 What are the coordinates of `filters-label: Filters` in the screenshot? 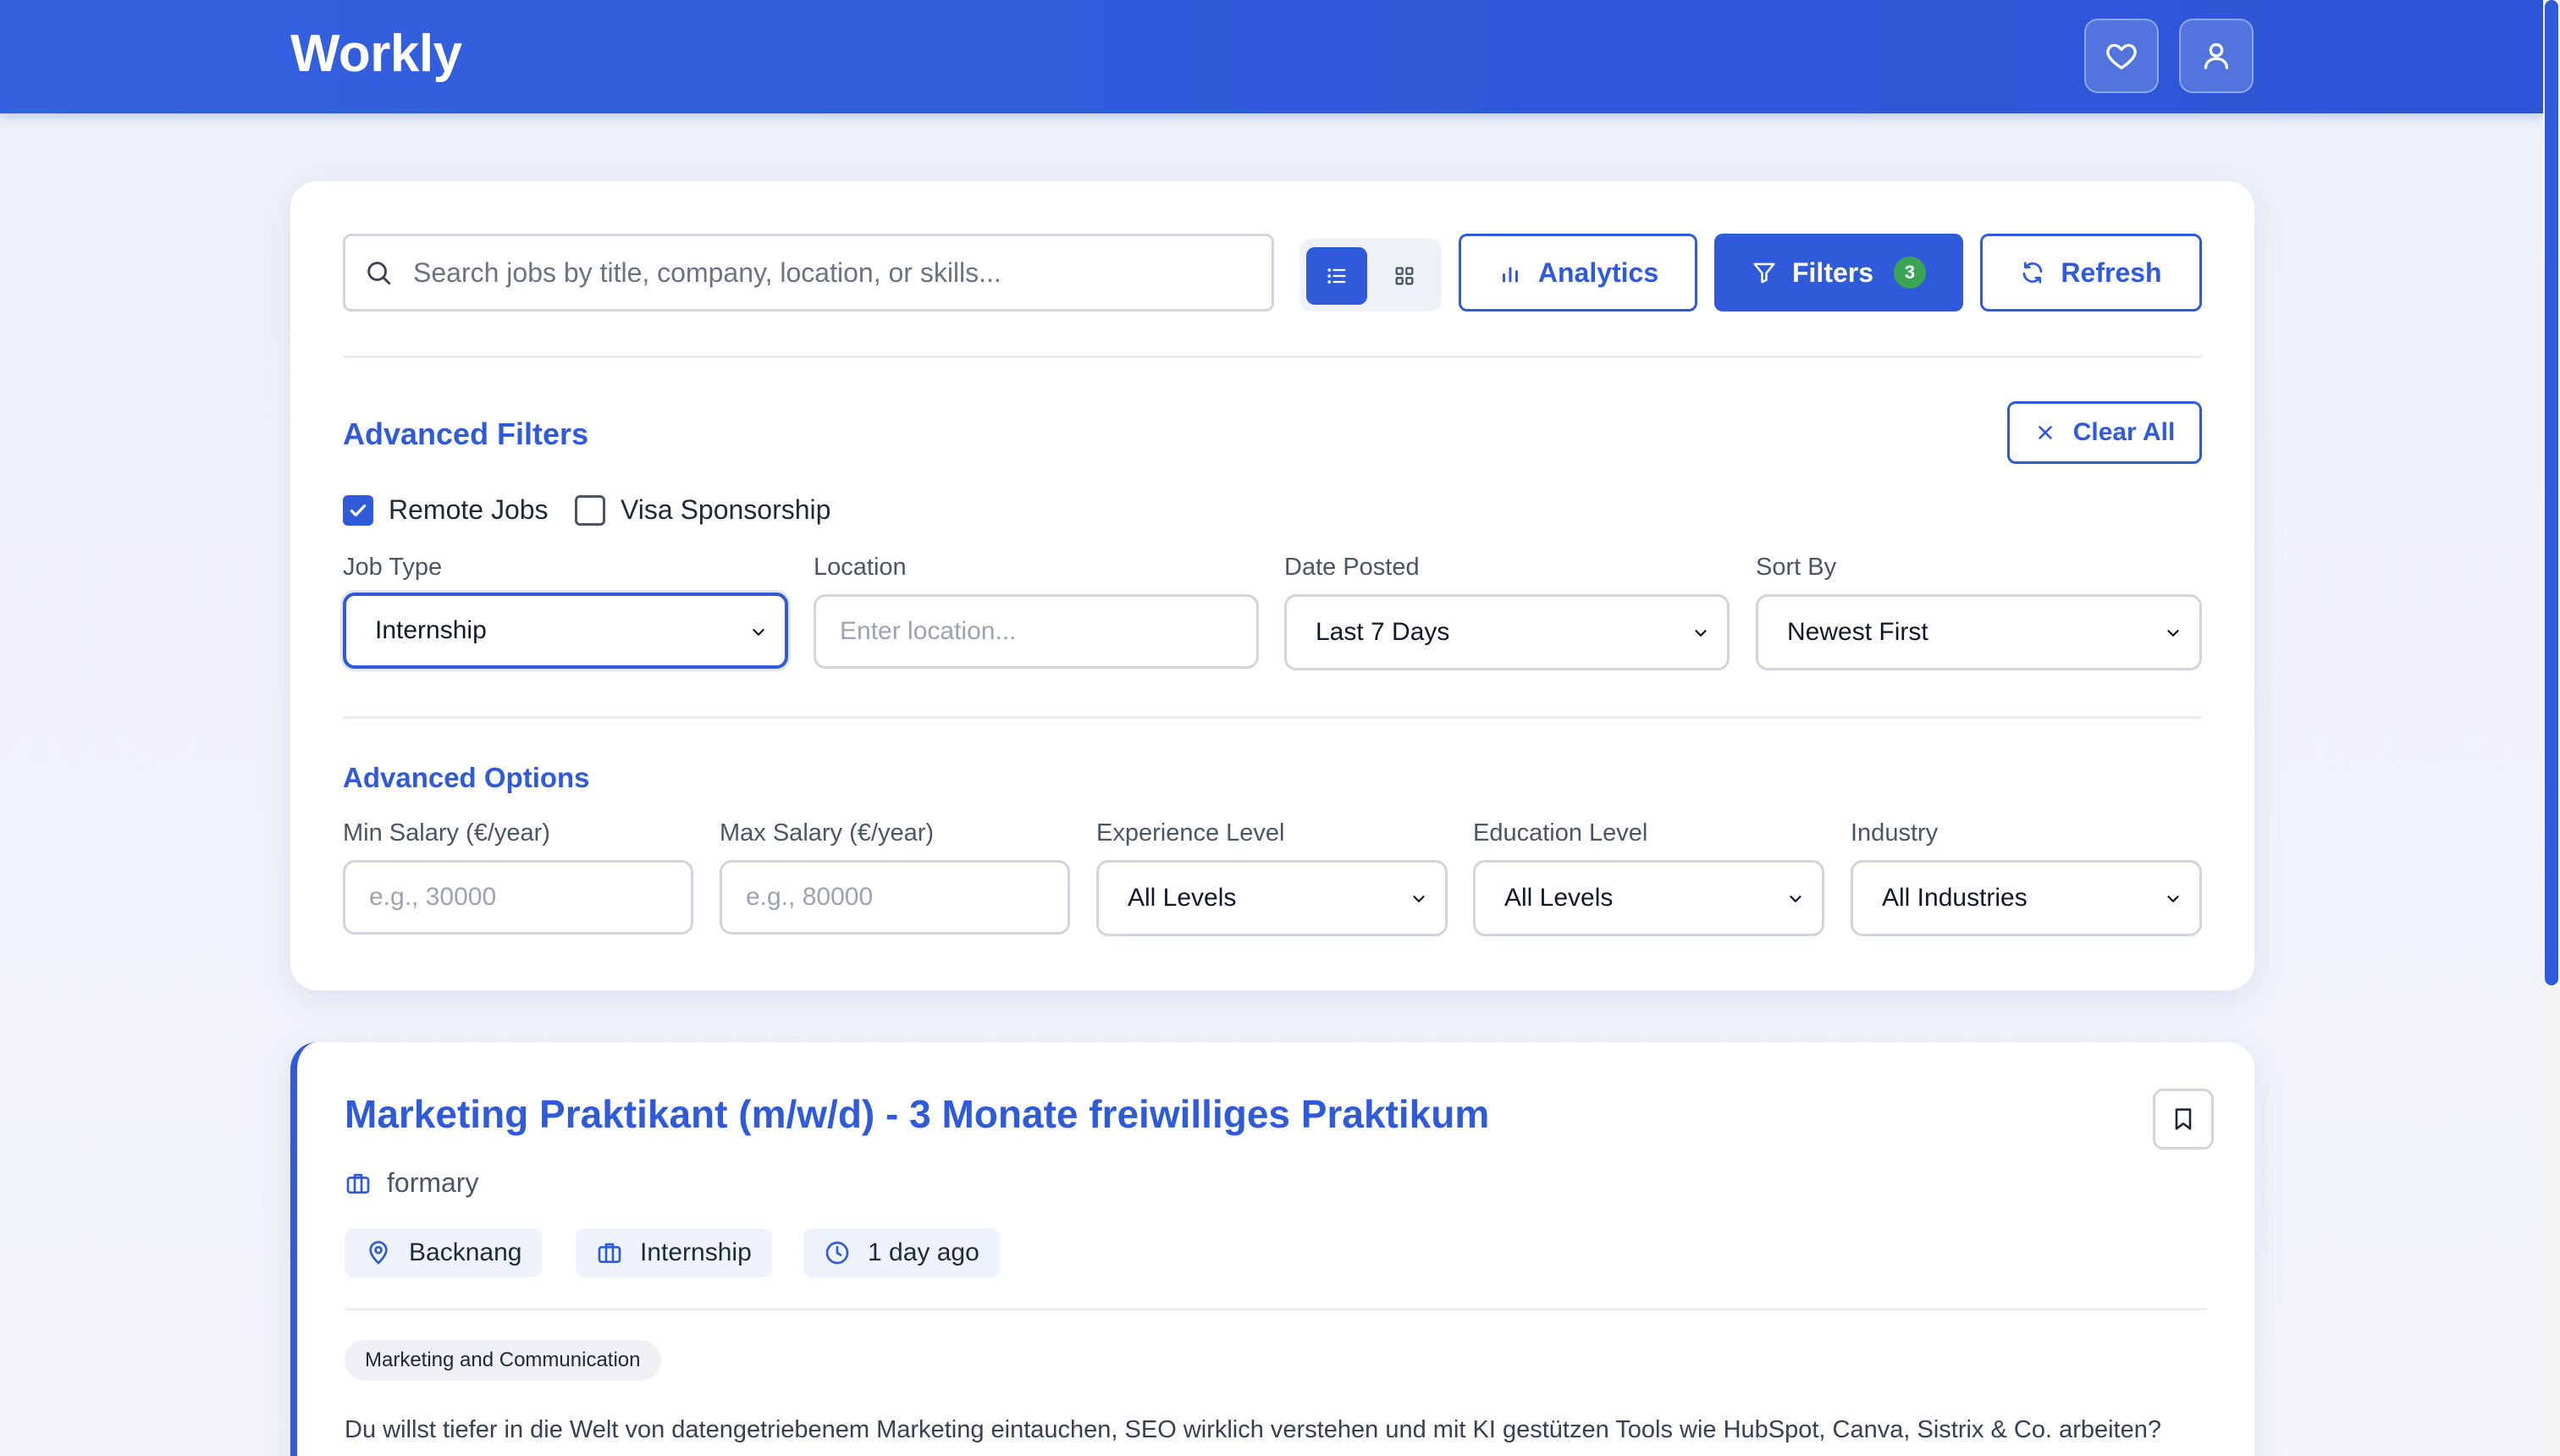 It's located at (1832, 272).